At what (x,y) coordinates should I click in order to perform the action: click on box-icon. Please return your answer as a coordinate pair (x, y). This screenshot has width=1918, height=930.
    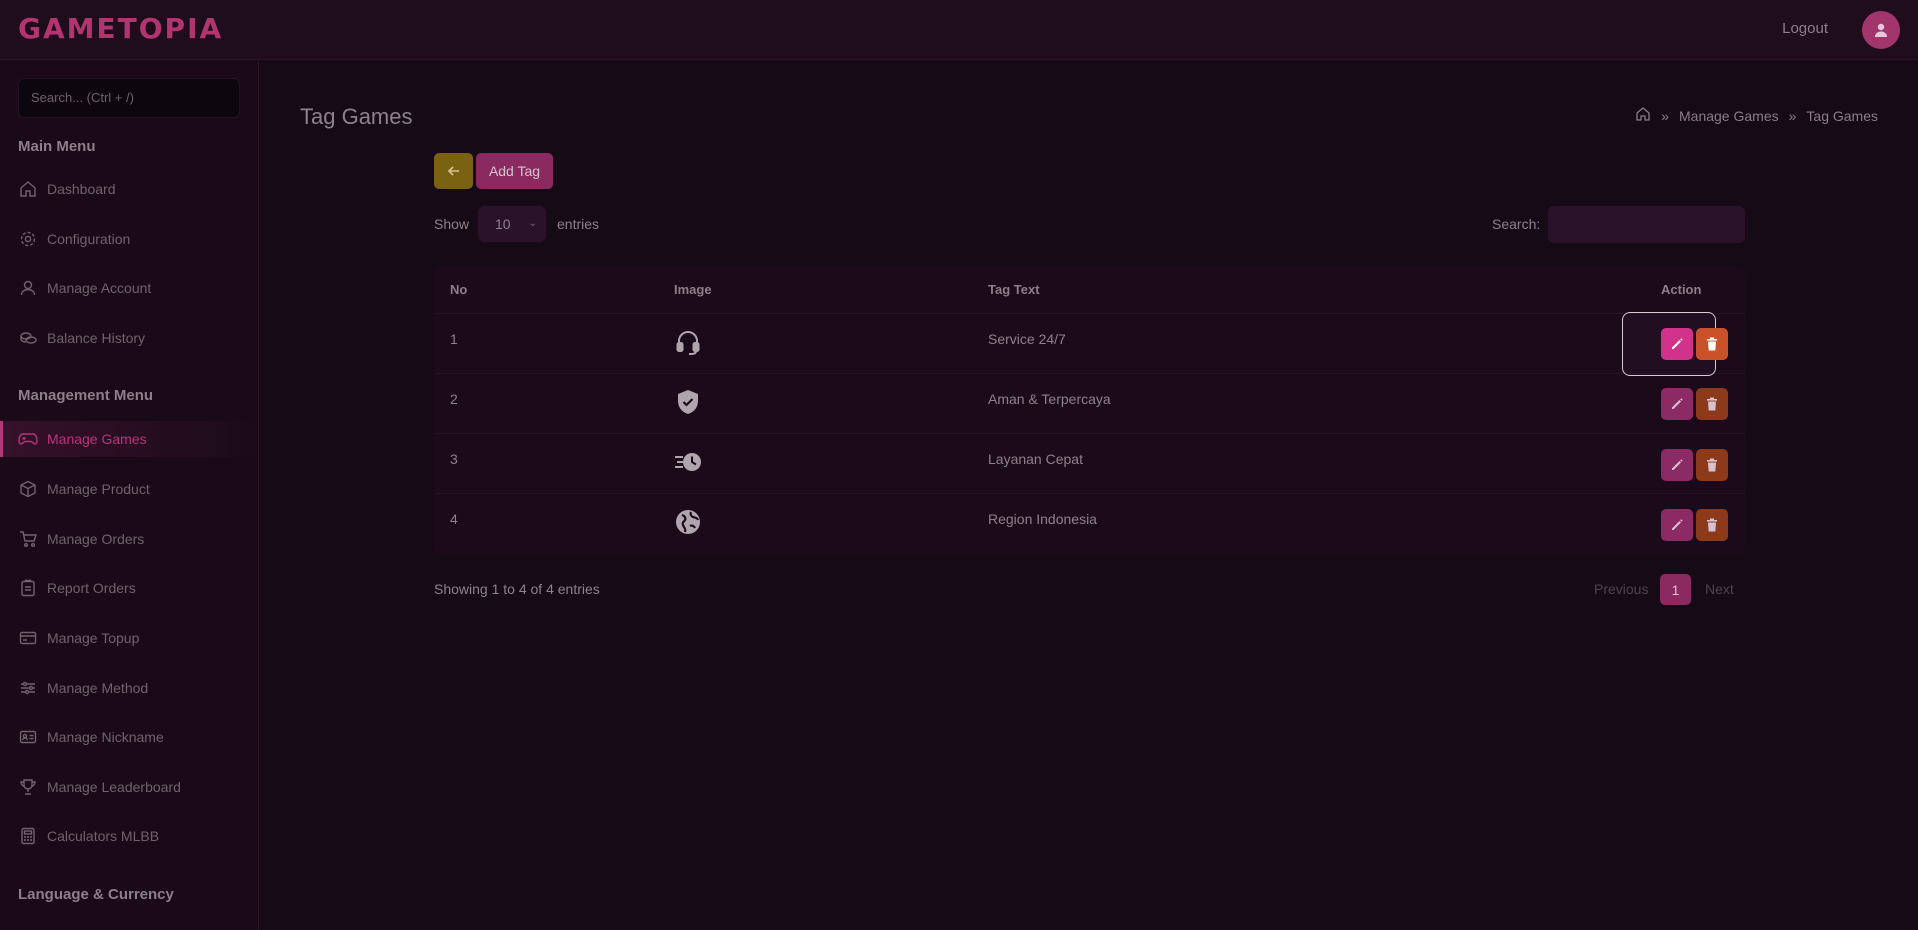
    Looking at the image, I should click on (28, 489).